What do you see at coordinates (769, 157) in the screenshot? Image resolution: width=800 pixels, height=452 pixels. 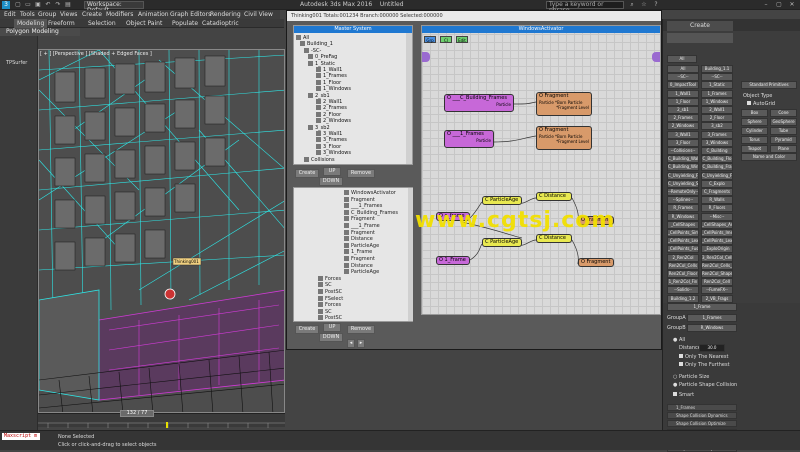 I see `name-color-rollout: Name and Color` at bounding box center [769, 157].